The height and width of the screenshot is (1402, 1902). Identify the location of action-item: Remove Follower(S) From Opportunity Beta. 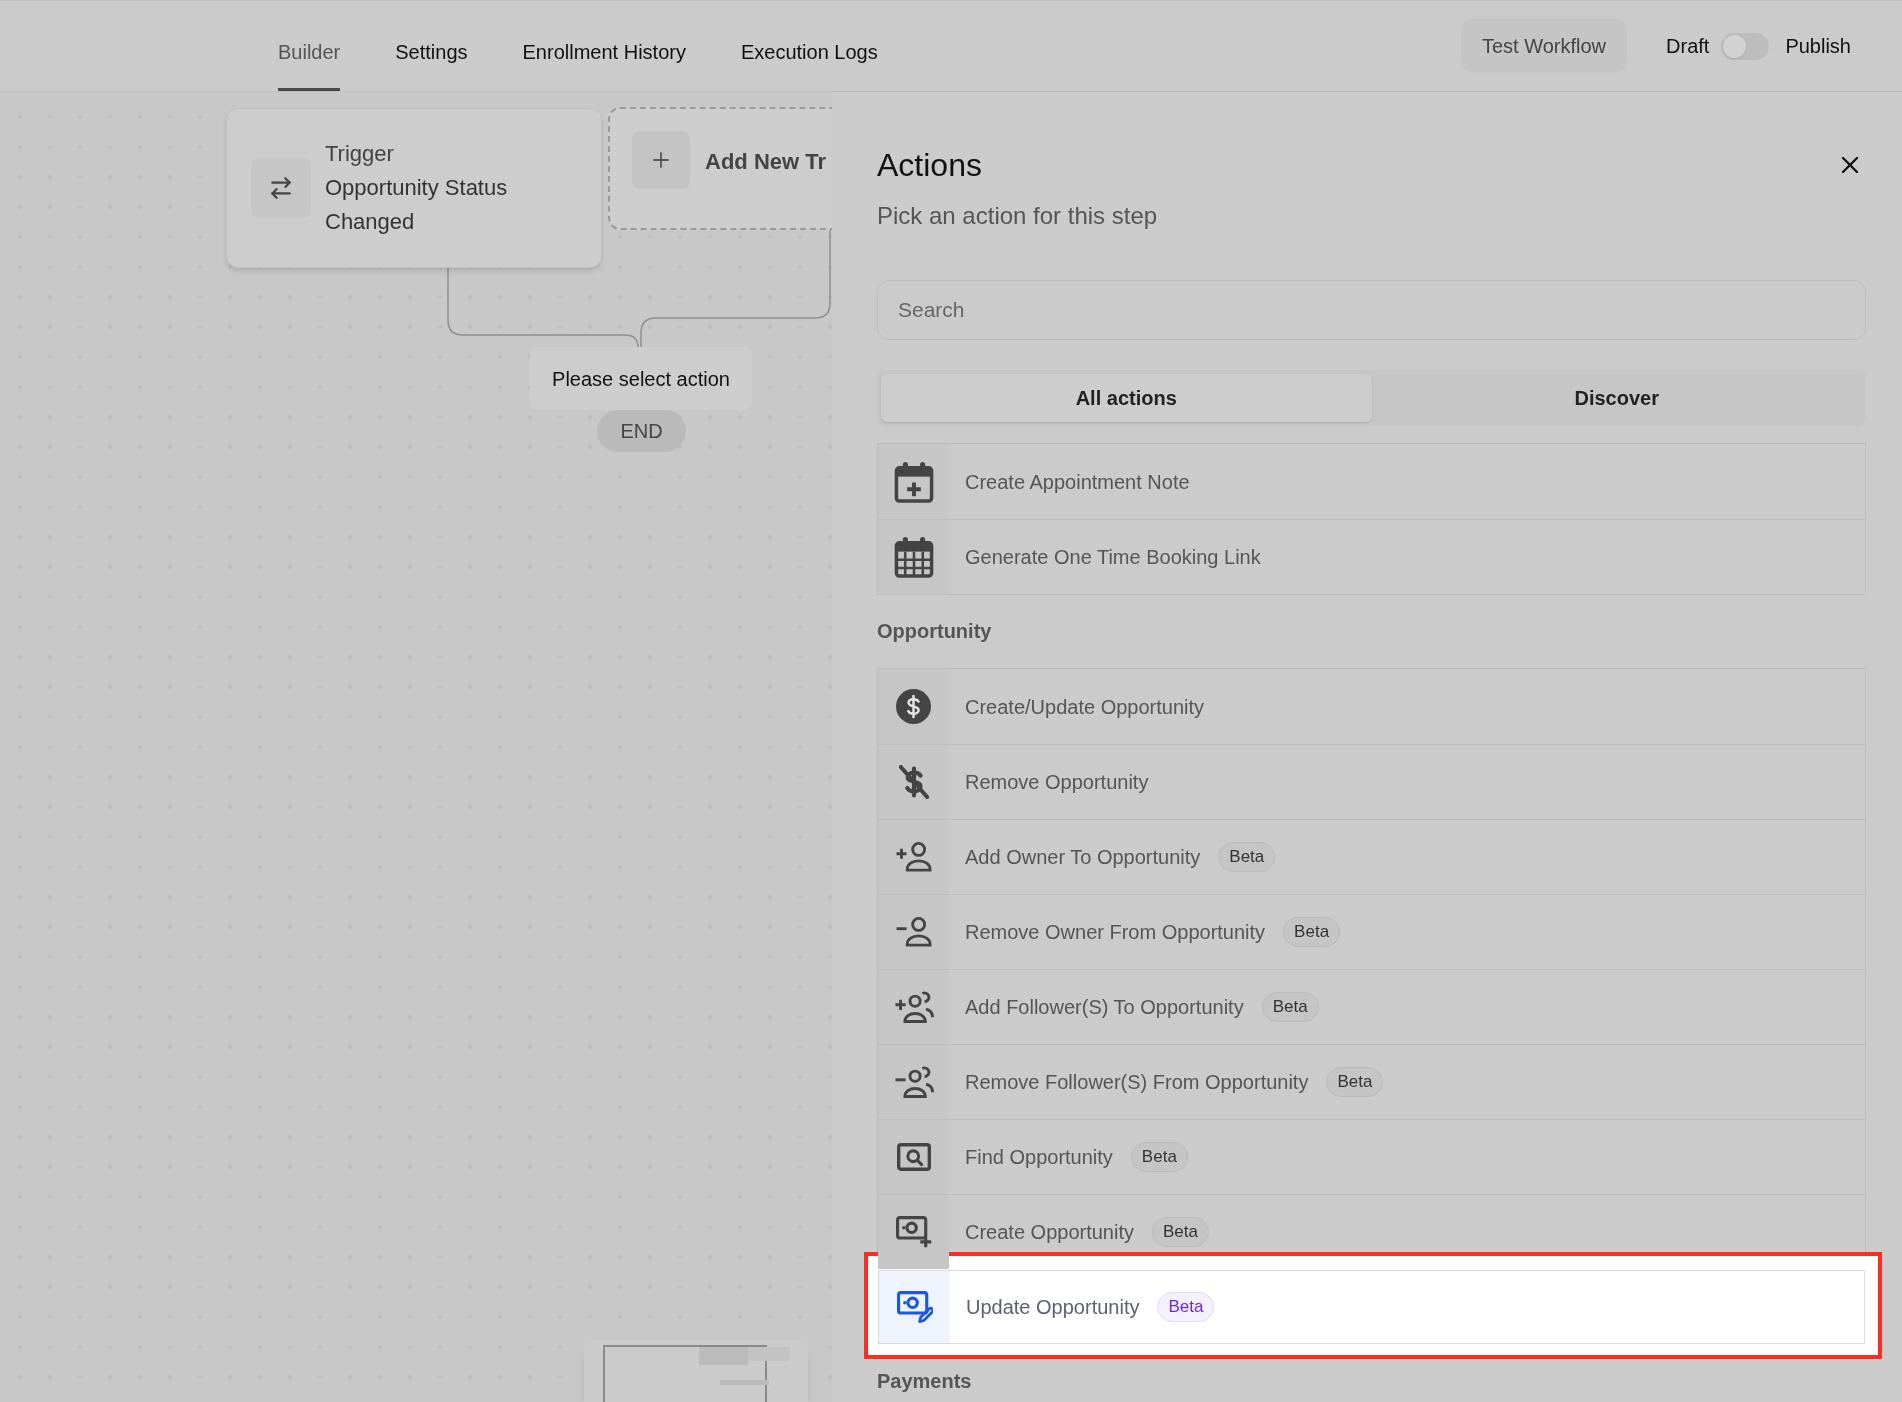
(1371, 1082).